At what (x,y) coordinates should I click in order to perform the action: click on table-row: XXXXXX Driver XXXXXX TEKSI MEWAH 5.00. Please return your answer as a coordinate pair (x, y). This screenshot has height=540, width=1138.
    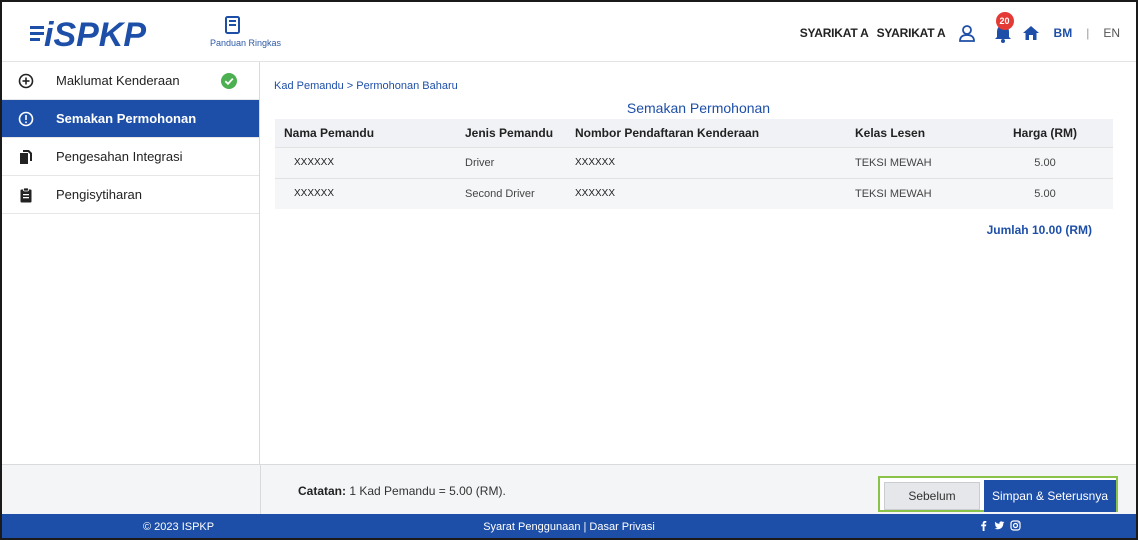
    Looking at the image, I should click on (694, 162).